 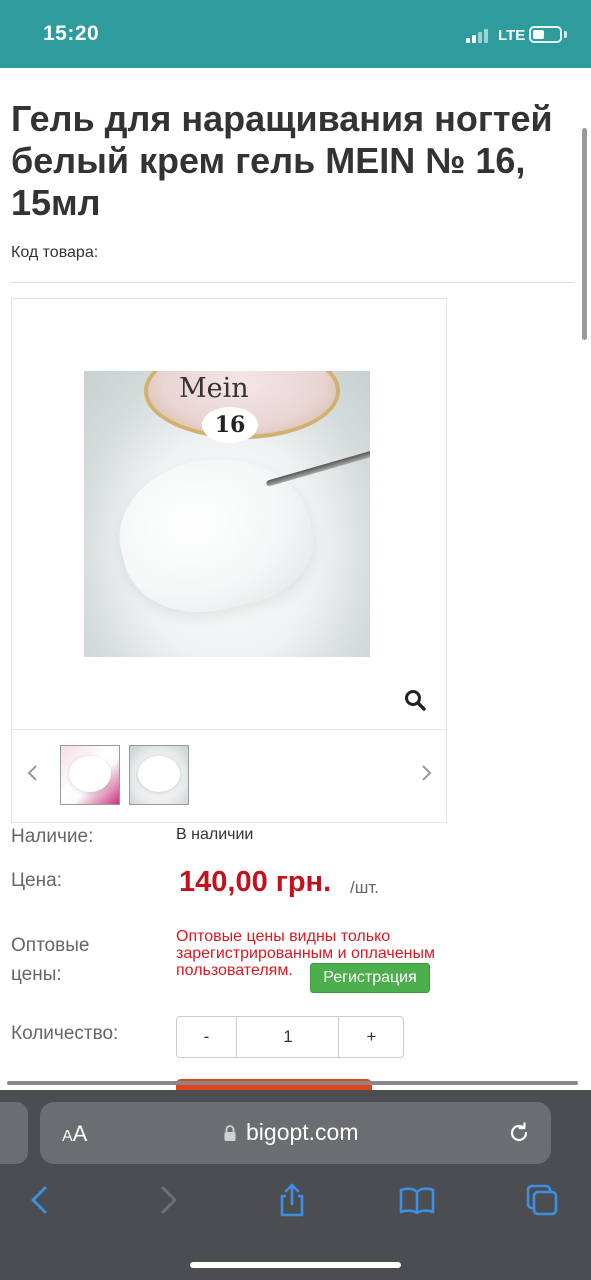 I want to click on jar-brand-text: Mein, so click(x=214, y=388).